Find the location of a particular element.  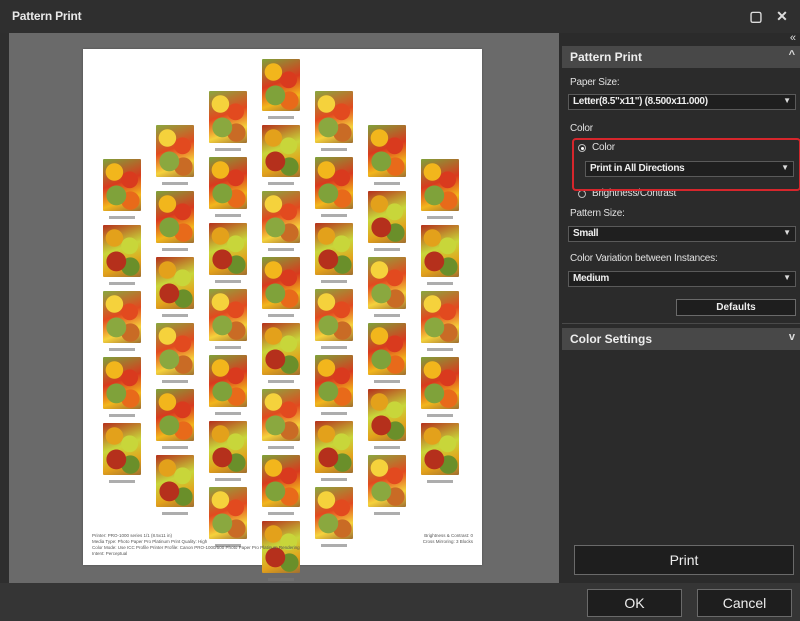

chevron-down-icon: v is located at coordinates (791, 337).